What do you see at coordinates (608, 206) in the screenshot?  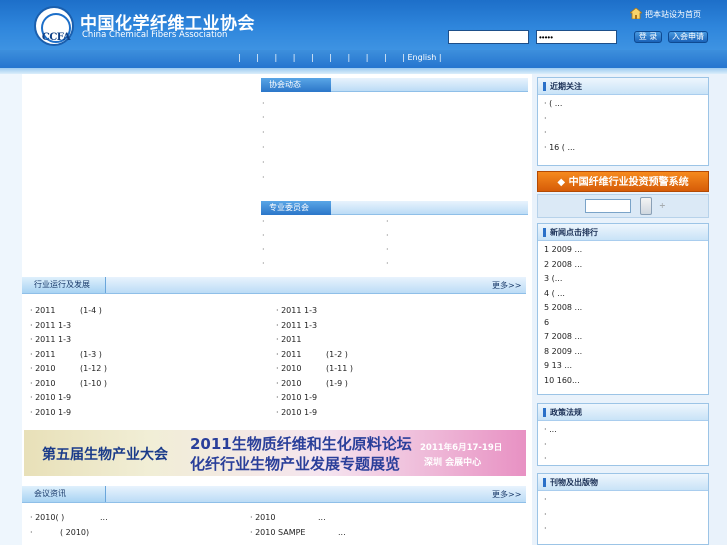 I see `sidebar-search-input` at bounding box center [608, 206].